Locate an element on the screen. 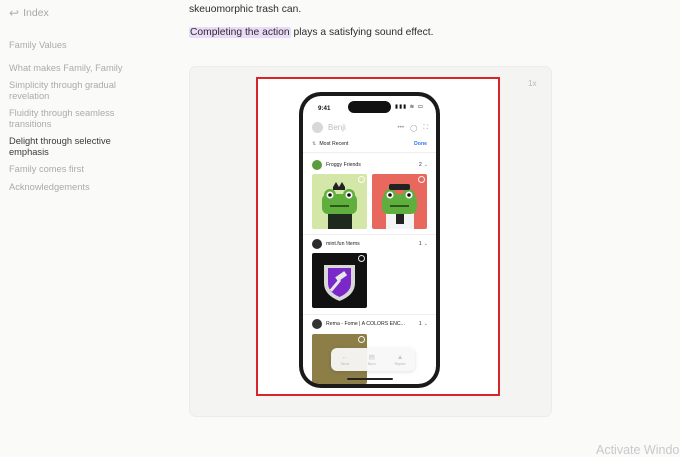 This screenshot has width=680, height=457. send-icon: ← is located at coordinates (344, 357).